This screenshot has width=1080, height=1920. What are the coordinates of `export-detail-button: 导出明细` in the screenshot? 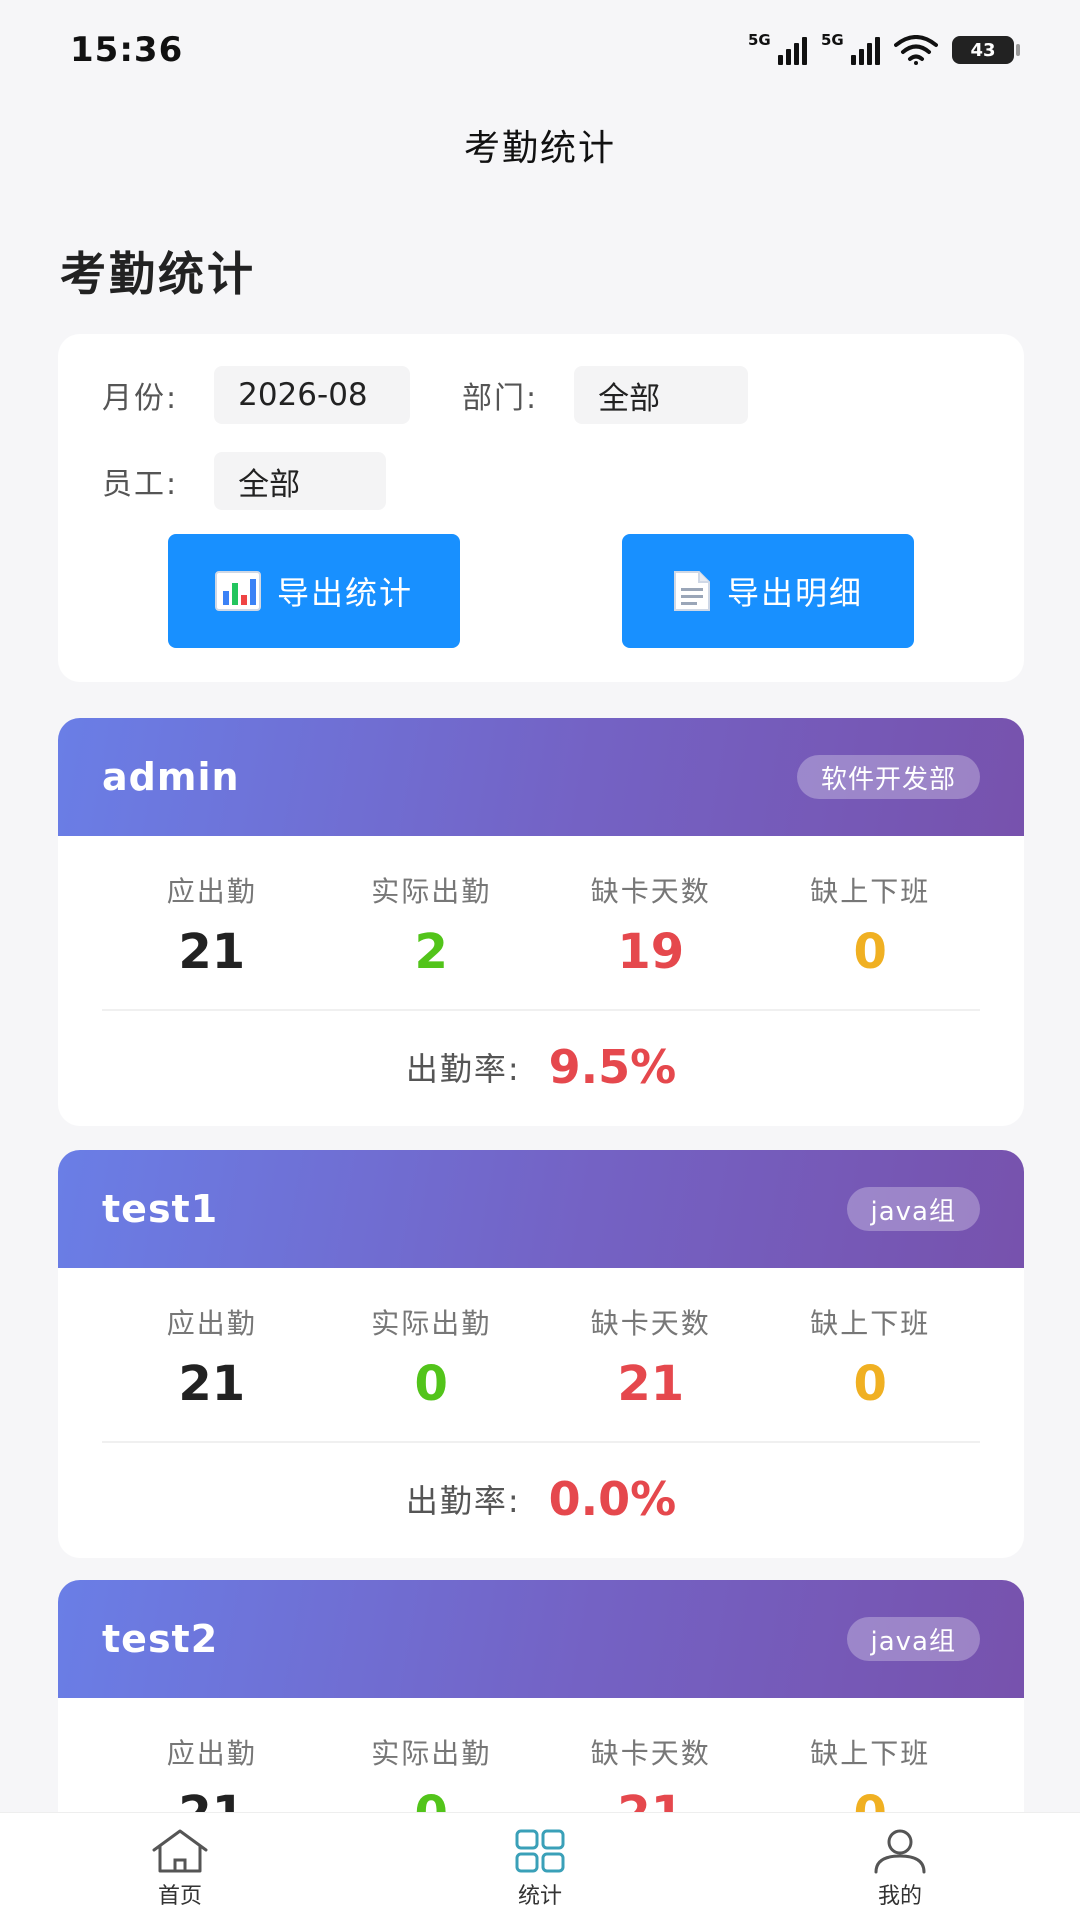 It's located at (768, 591).